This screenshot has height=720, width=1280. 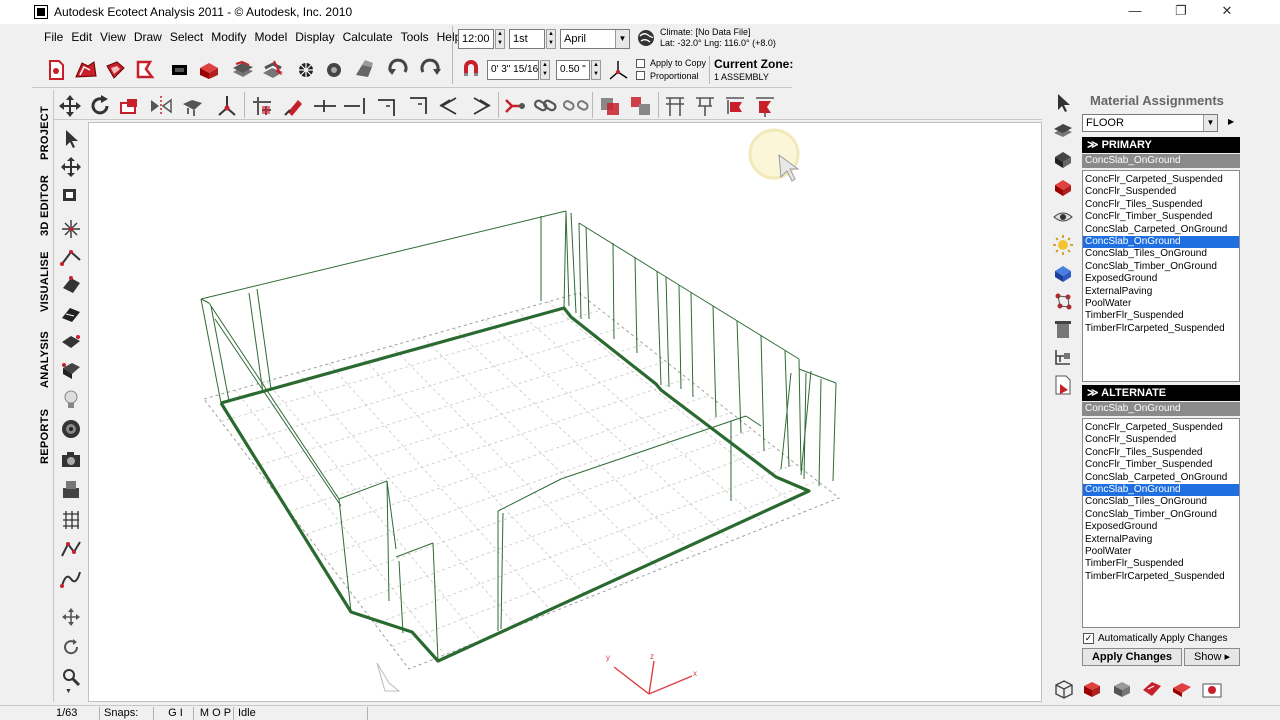 I want to click on move-icon, so click(x=70, y=106).